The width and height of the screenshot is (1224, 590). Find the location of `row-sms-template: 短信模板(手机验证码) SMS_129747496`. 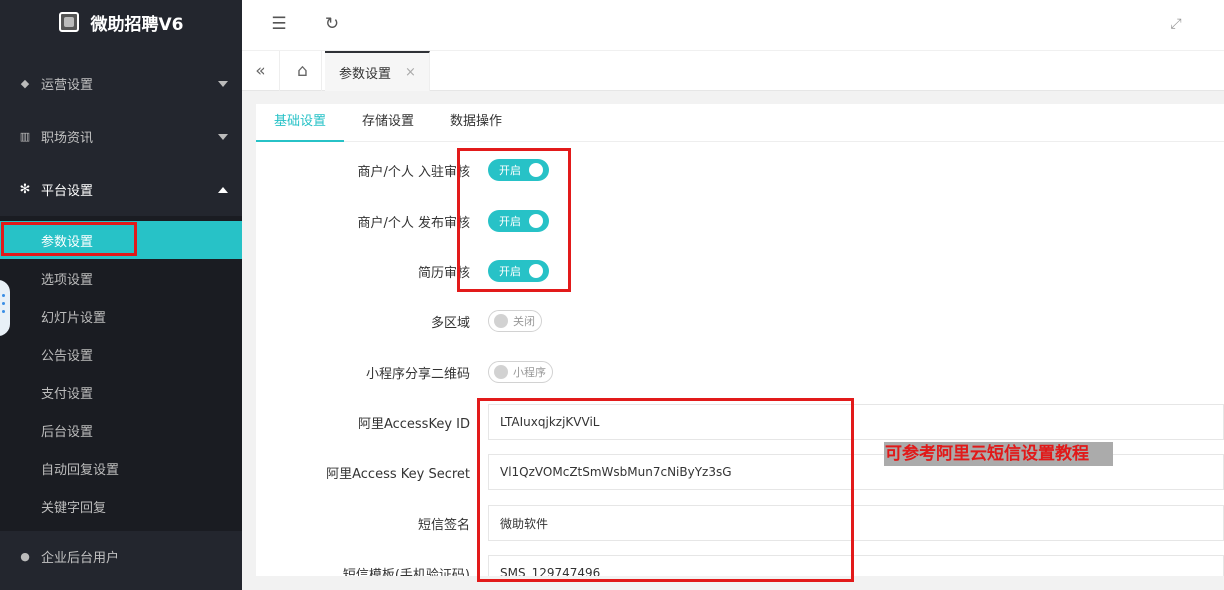

row-sms-template: 短信模板(手机验证码) SMS_129747496 is located at coordinates (740, 565).